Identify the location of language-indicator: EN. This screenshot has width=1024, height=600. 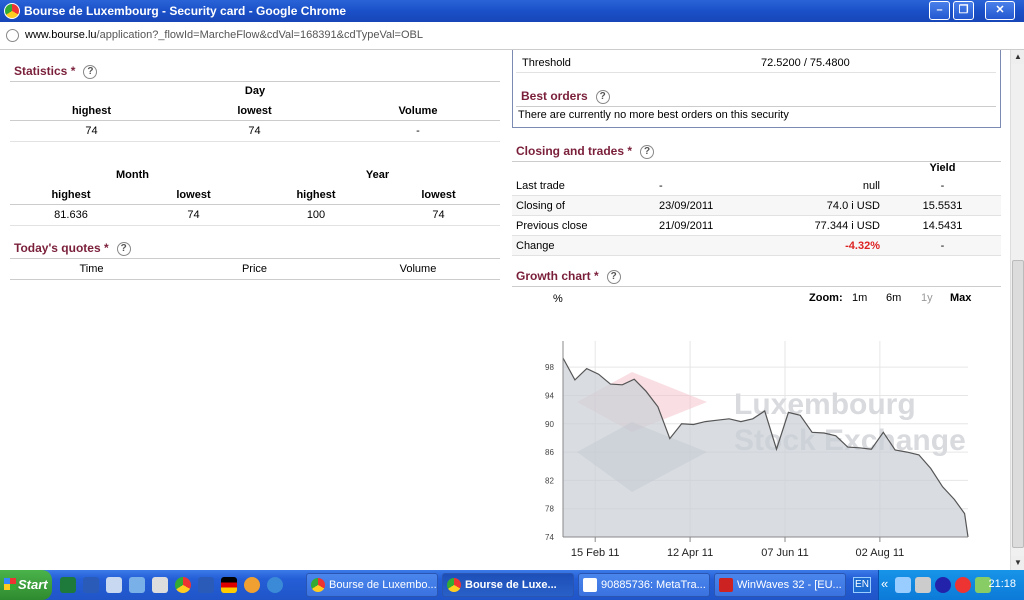
(862, 585).